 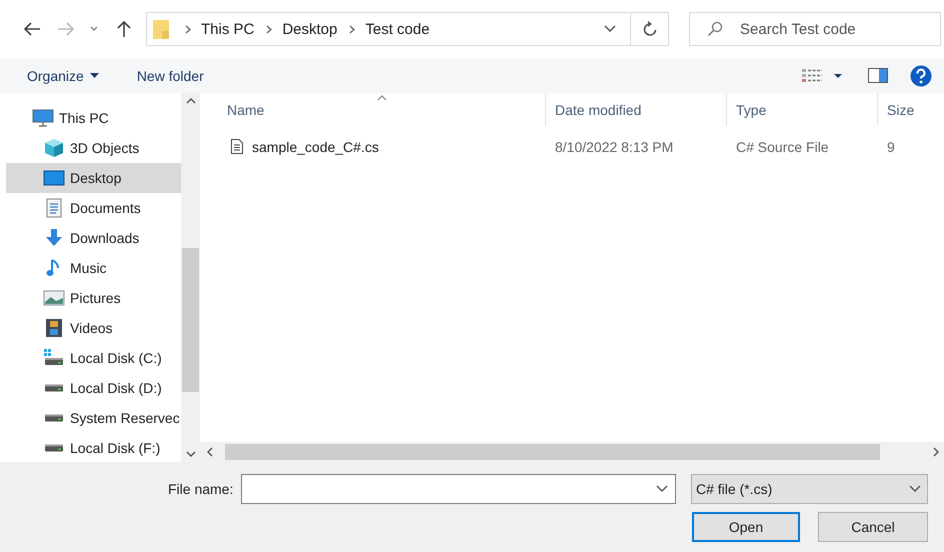 What do you see at coordinates (911, 109) in the screenshot?
I see `column-header: Size` at bounding box center [911, 109].